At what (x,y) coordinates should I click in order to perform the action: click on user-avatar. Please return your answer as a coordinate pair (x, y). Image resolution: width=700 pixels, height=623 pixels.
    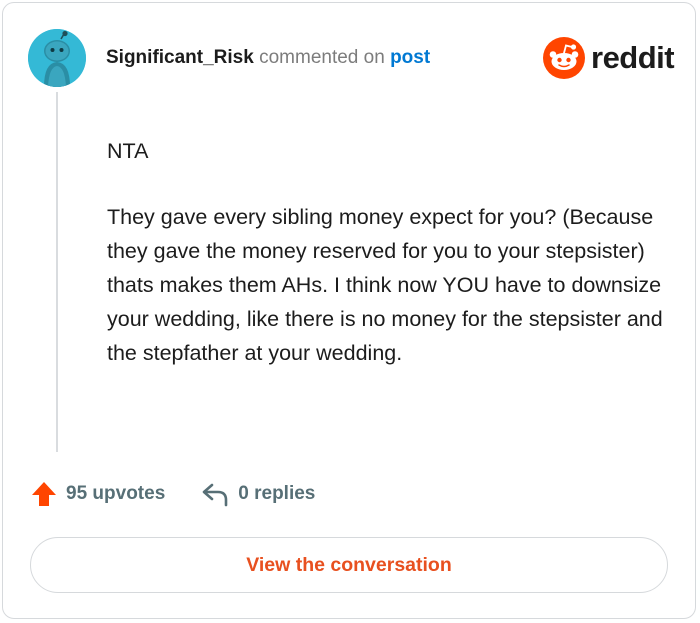
    Looking at the image, I should click on (57, 58).